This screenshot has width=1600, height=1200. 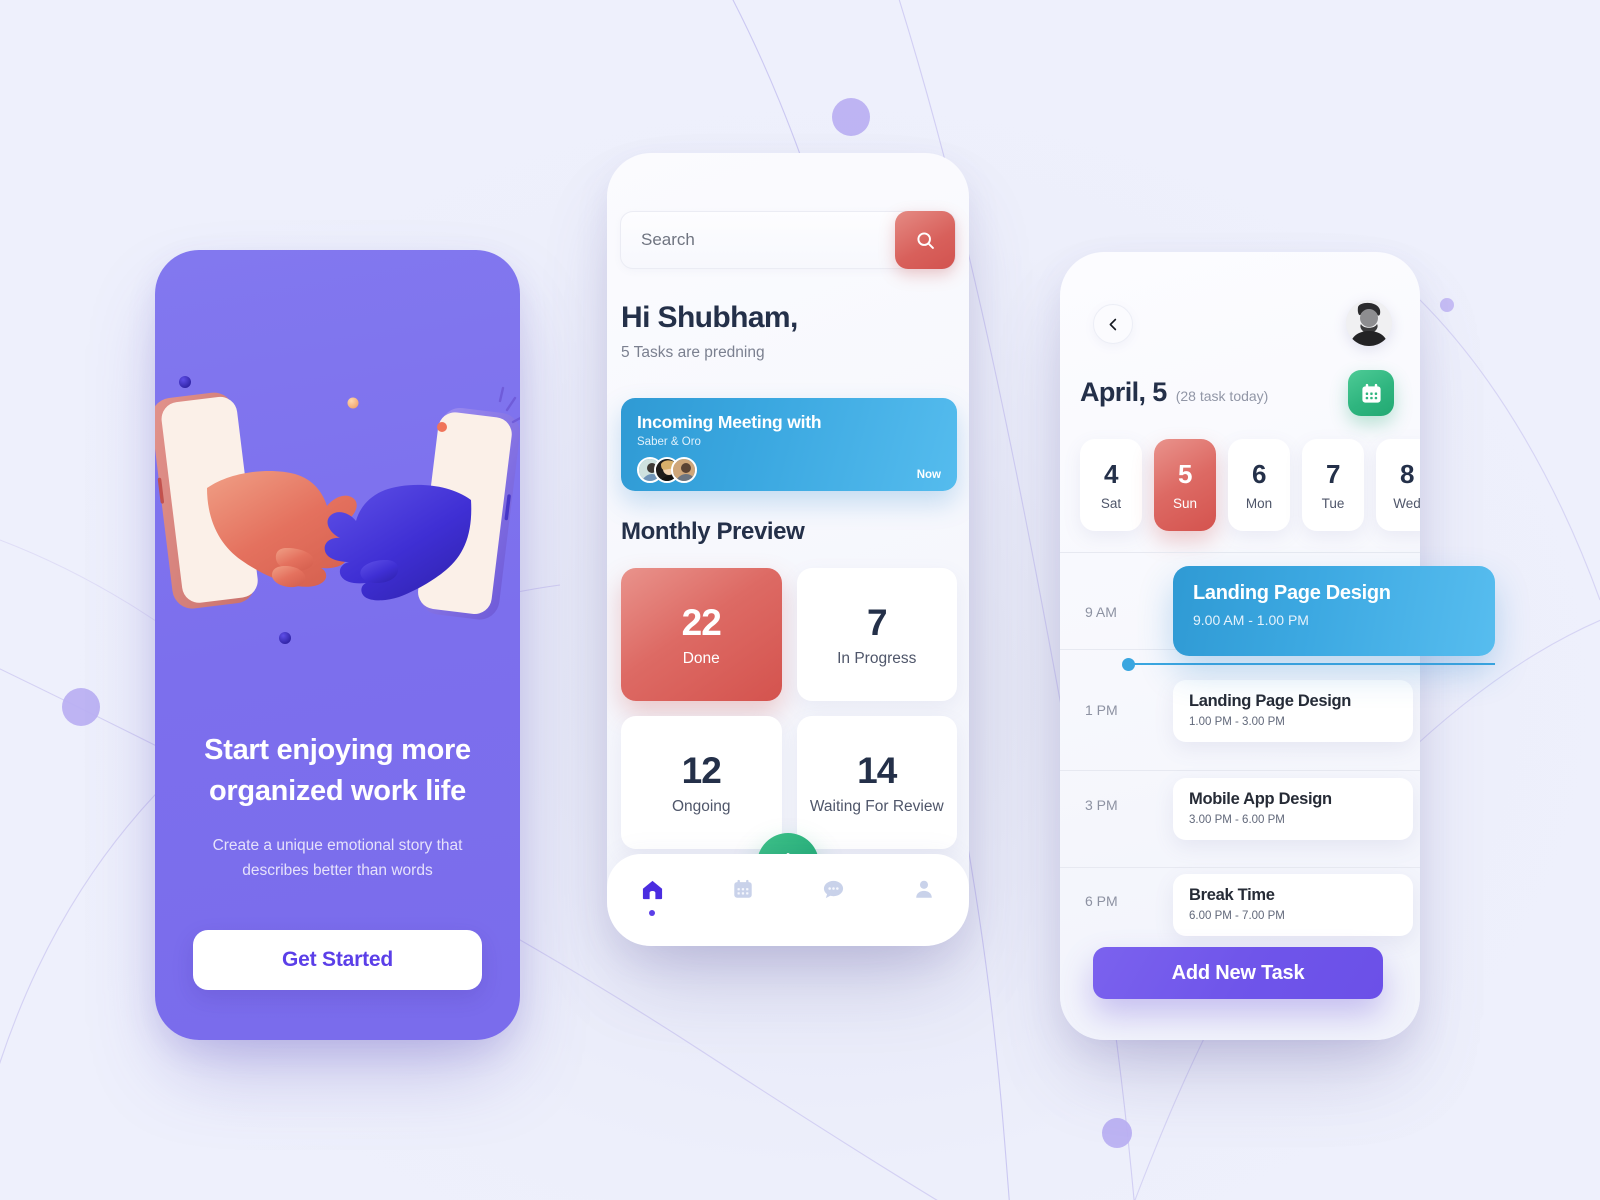 What do you see at coordinates (1251, 620) in the screenshot?
I see `task-time: 9.00 AM - 1.00 PM` at bounding box center [1251, 620].